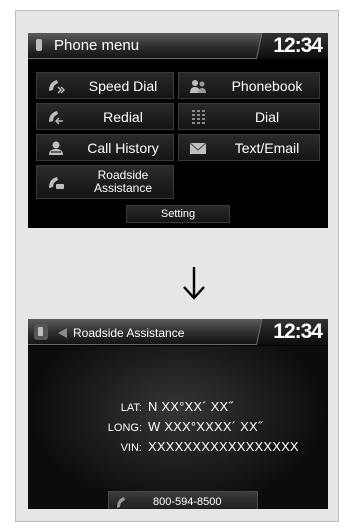 The image size is (353, 531). I want to click on redial-button: Redial, so click(105, 116).